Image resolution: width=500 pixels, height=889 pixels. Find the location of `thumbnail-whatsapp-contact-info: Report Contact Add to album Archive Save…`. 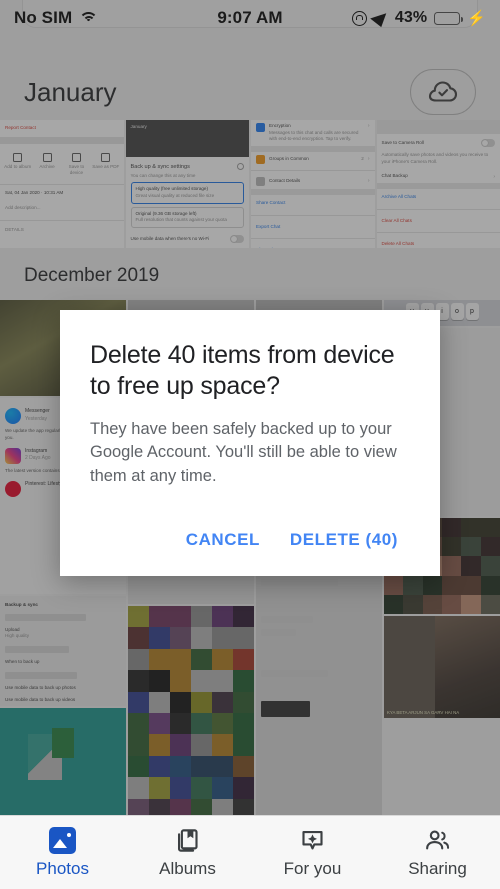

thumbnail-whatsapp-contact-info: Report Contact Add to album Archive Save… is located at coordinates (62, 184).